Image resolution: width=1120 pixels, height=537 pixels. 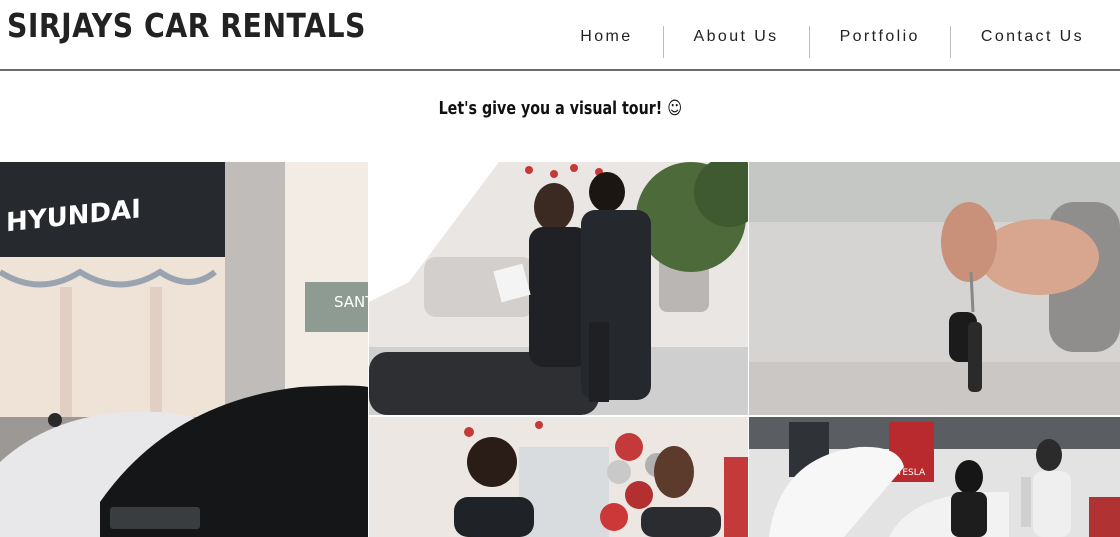 I want to click on gallery-heading-text: Let's give you a visual tour! ☺, so click(x=560, y=108).